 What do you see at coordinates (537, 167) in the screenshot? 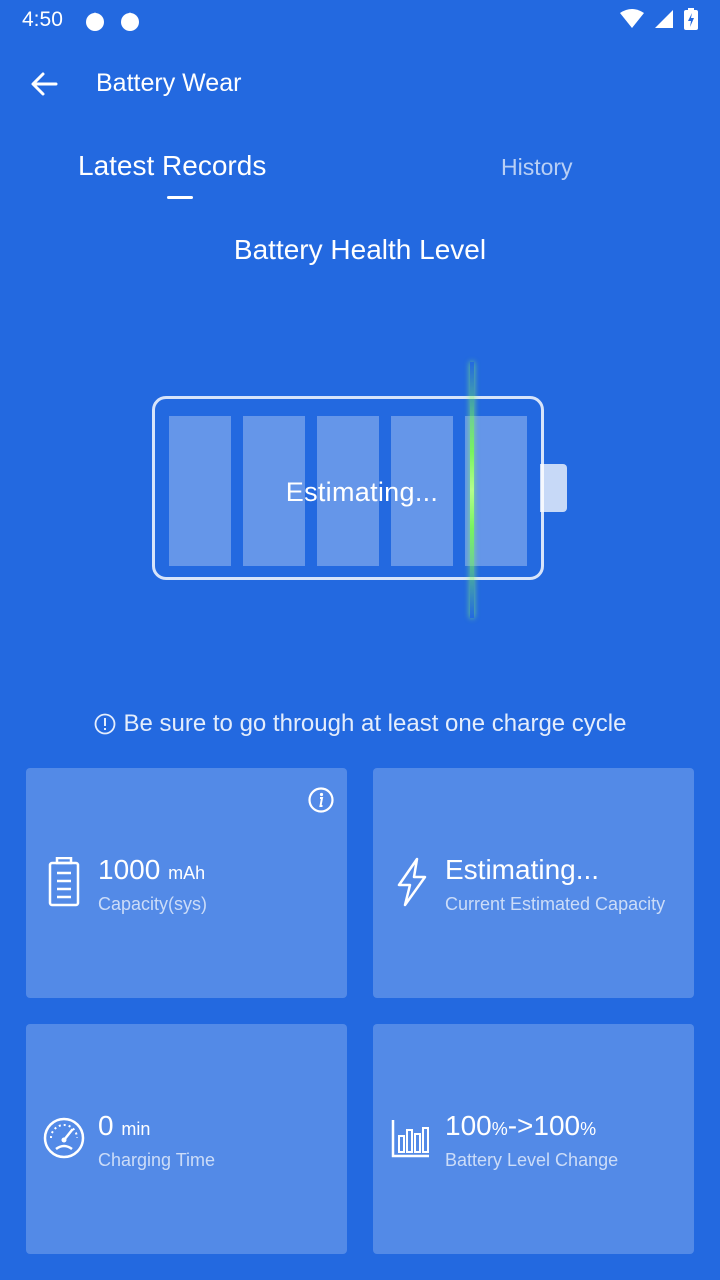
I see `tab-history: History` at bounding box center [537, 167].